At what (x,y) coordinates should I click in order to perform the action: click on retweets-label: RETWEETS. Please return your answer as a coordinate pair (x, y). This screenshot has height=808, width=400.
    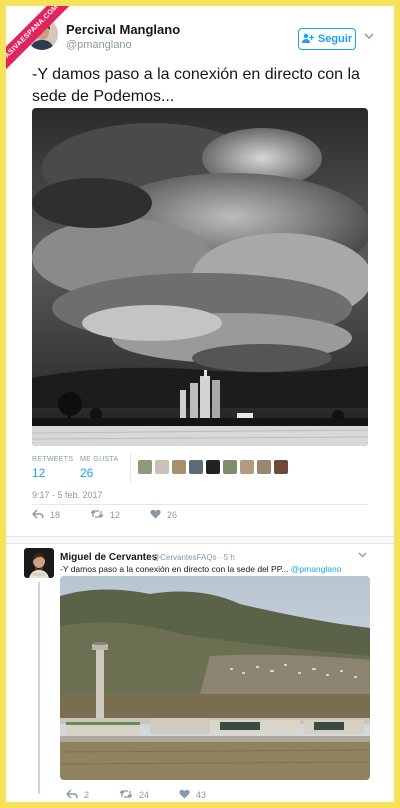
    Looking at the image, I should click on (53, 459).